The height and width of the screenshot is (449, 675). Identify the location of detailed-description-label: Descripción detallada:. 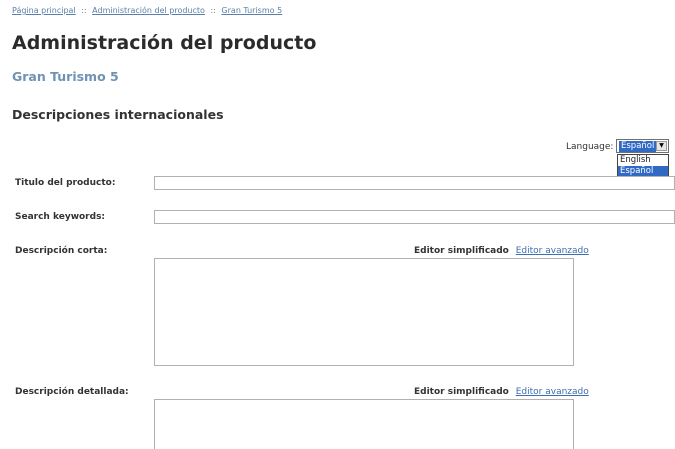
(72, 392).